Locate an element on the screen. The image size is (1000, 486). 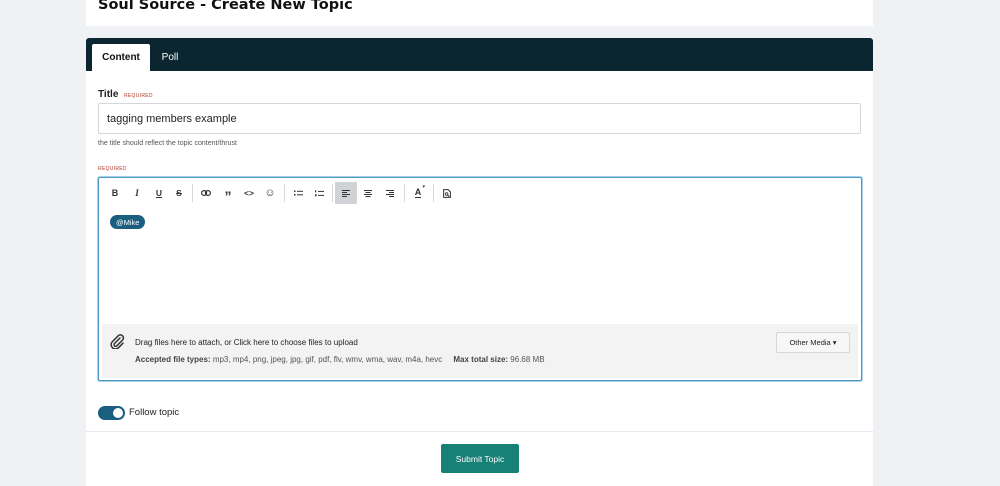
title-input is located at coordinates (479, 118).